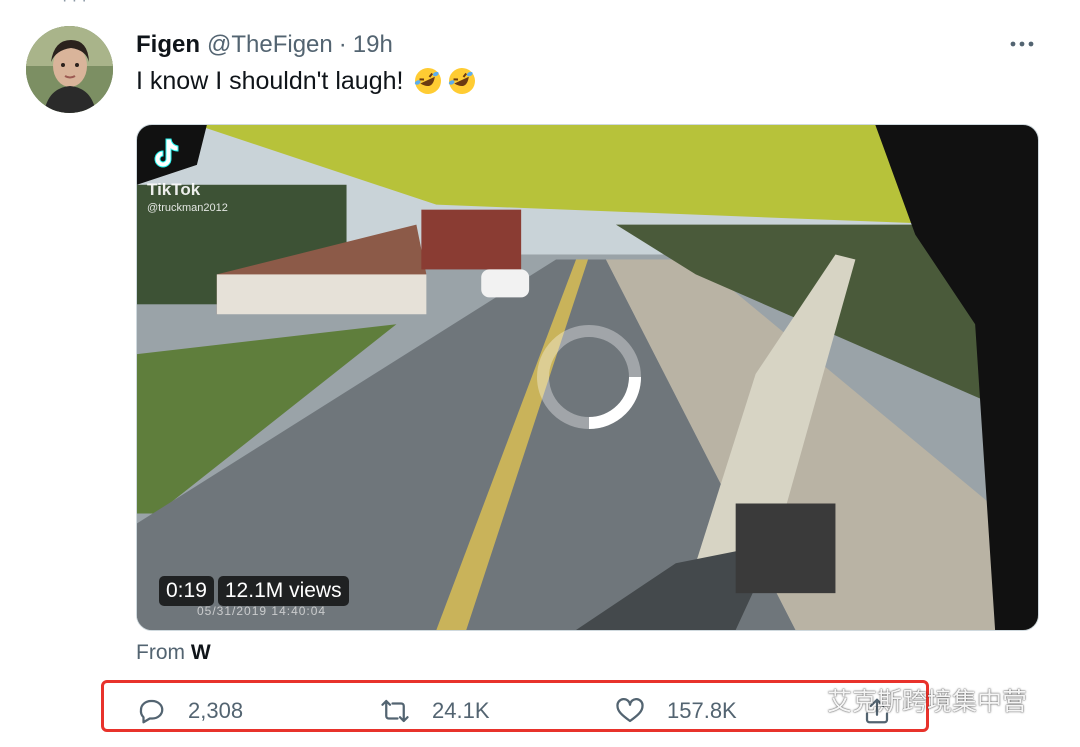 The width and height of the screenshot is (1080, 747). I want to click on video-badges: 0:19 12.1M views, so click(254, 591).